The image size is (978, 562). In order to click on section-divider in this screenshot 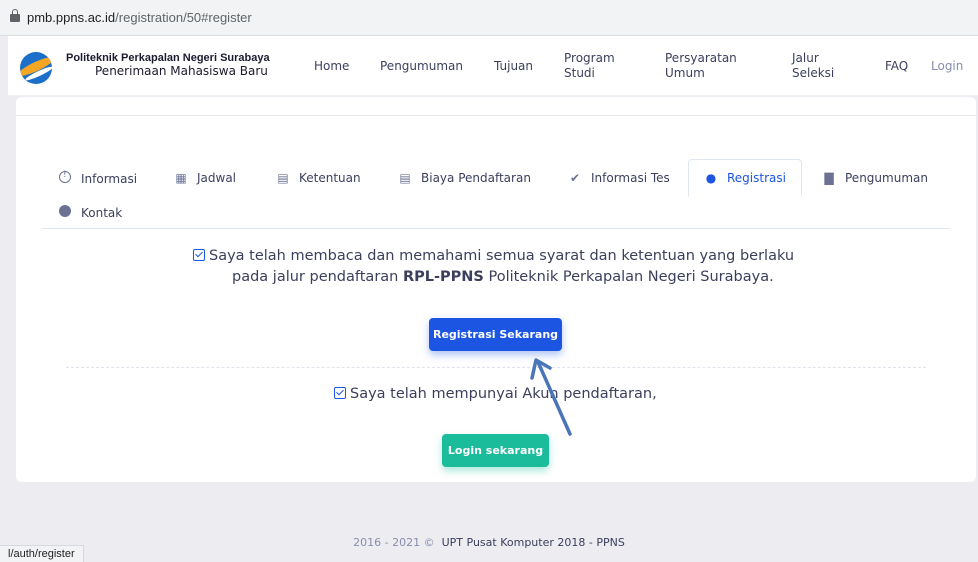, I will do `click(496, 367)`.